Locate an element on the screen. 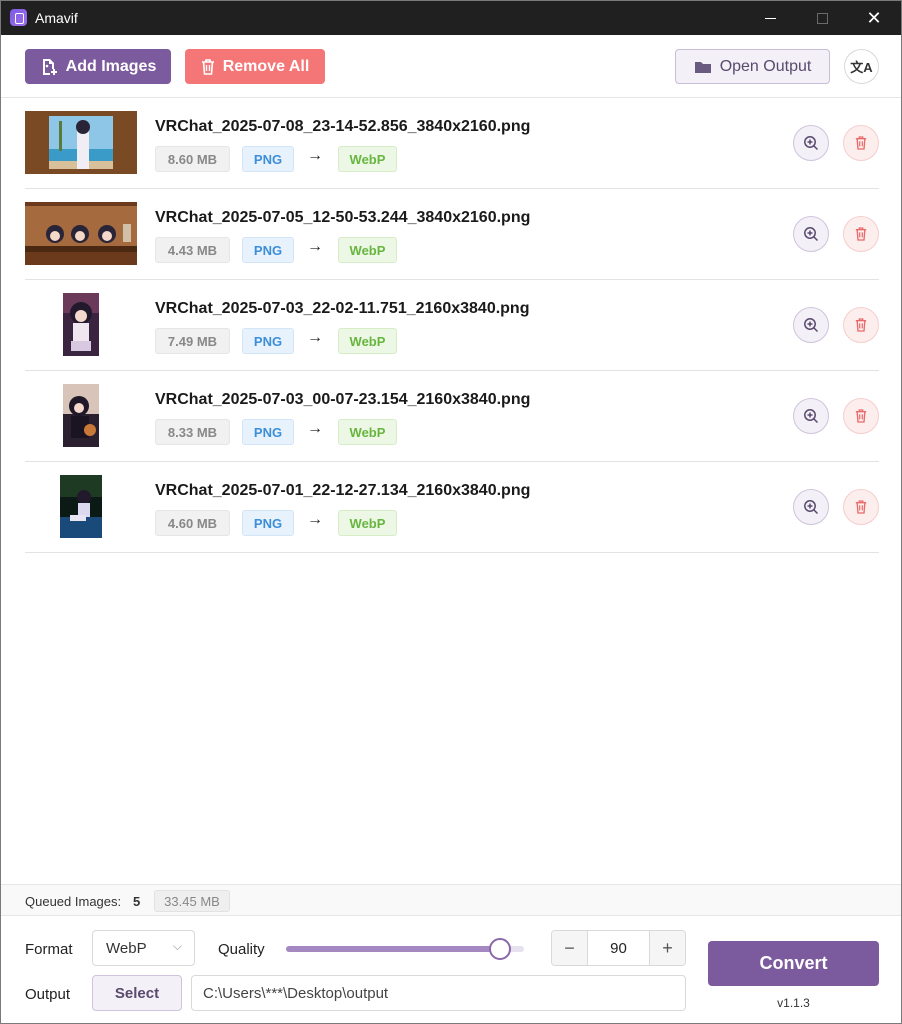 The image size is (902, 1024). toolbar: Add Images Remove All Open Output 文A is located at coordinates (451, 66).